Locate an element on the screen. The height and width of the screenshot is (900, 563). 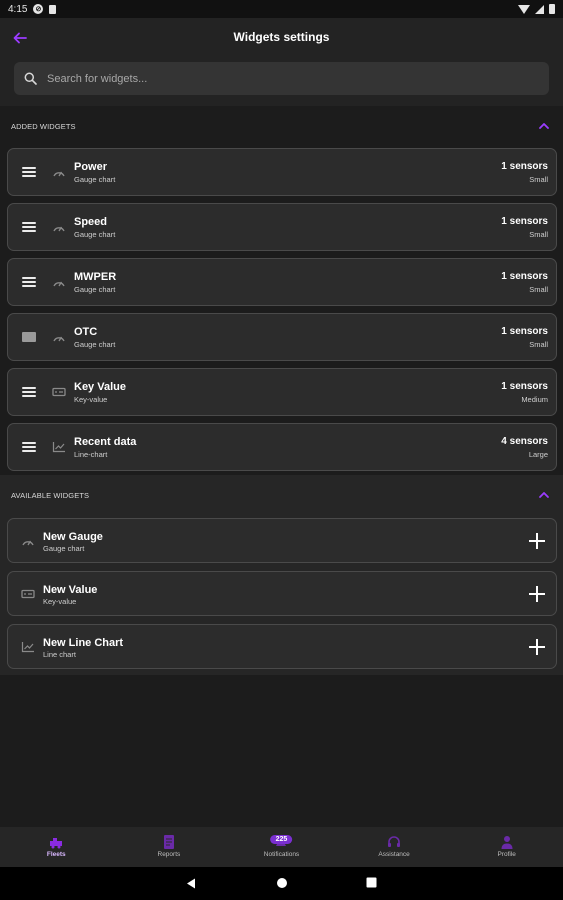
added-widgets-title: ADDED WIDGETS is located at coordinates (43, 126).